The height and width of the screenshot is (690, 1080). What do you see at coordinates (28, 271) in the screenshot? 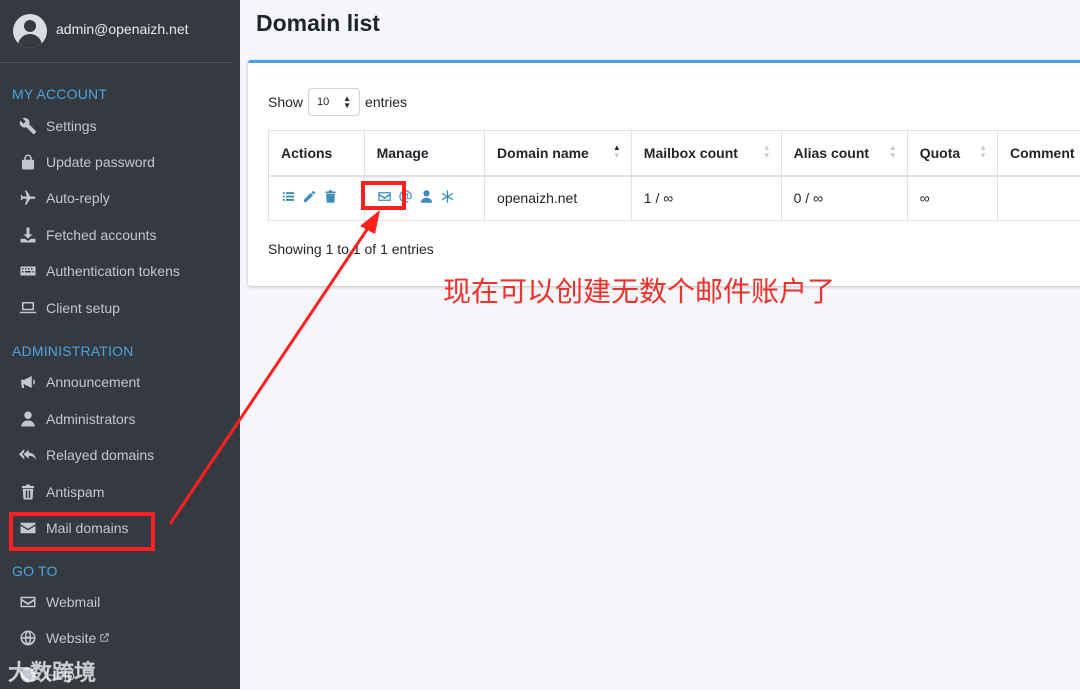
I see `keyboard-icon` at bounding box center [28, 271].